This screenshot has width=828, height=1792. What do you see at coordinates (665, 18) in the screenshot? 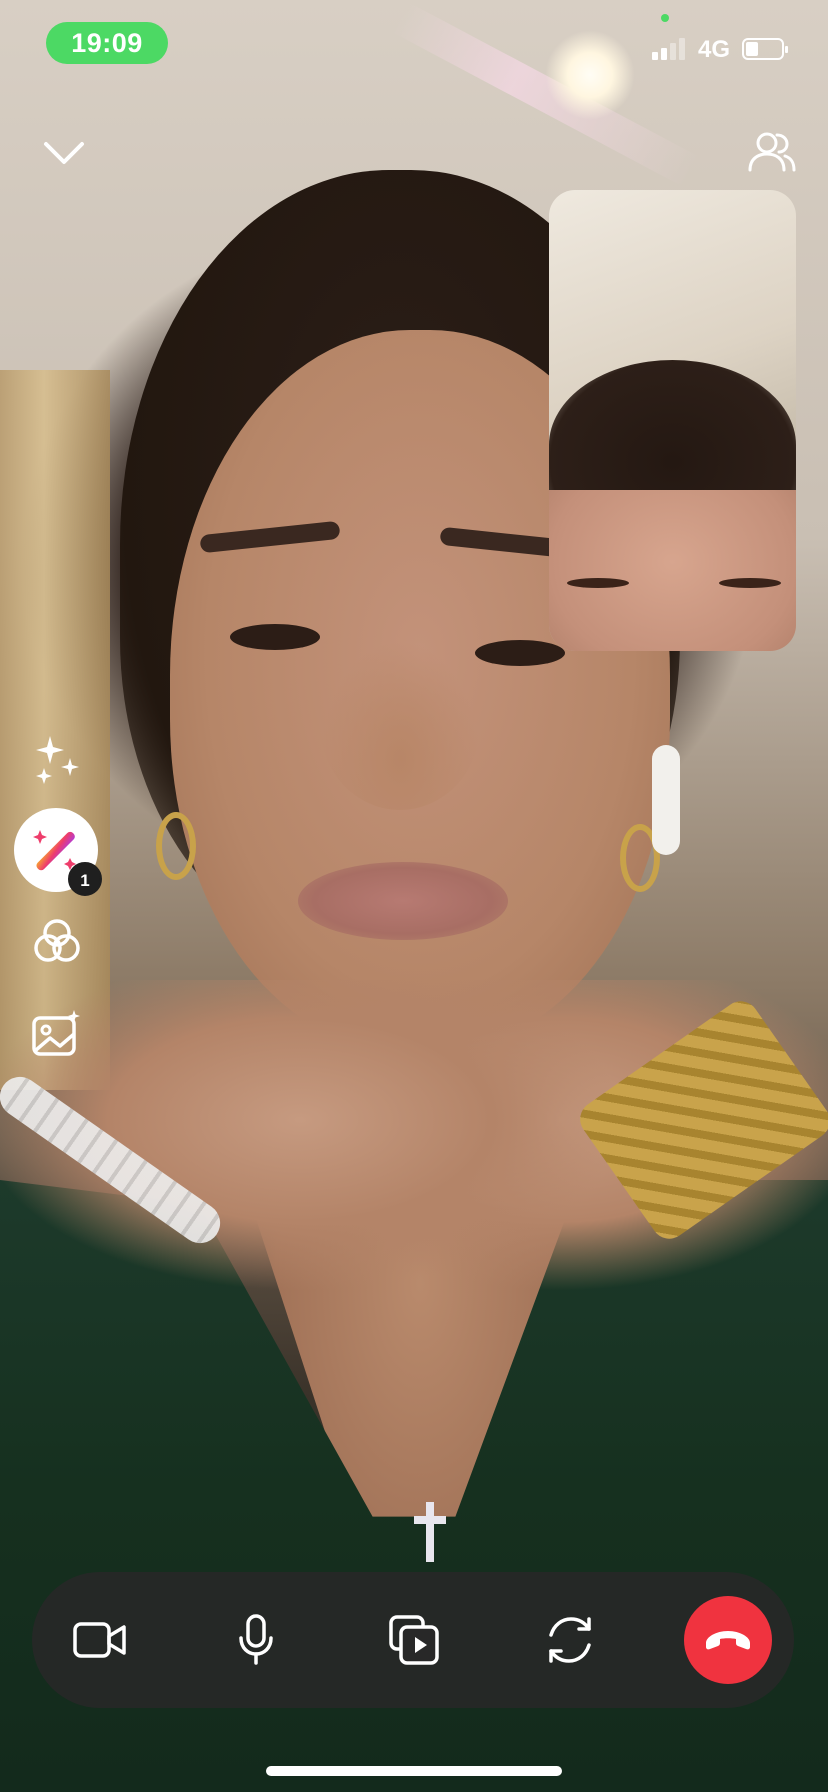
I see `camera-in-use-indicator` at bounding box center [665, 18].